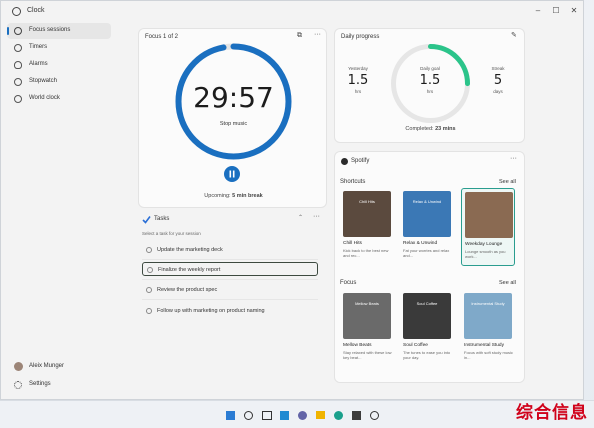 The width and height of the screenshot is (594, 428). Describe the element at coordinates (367, 316) in the screenshot. I see `playlist-cover: Mellow Beats` at that location.